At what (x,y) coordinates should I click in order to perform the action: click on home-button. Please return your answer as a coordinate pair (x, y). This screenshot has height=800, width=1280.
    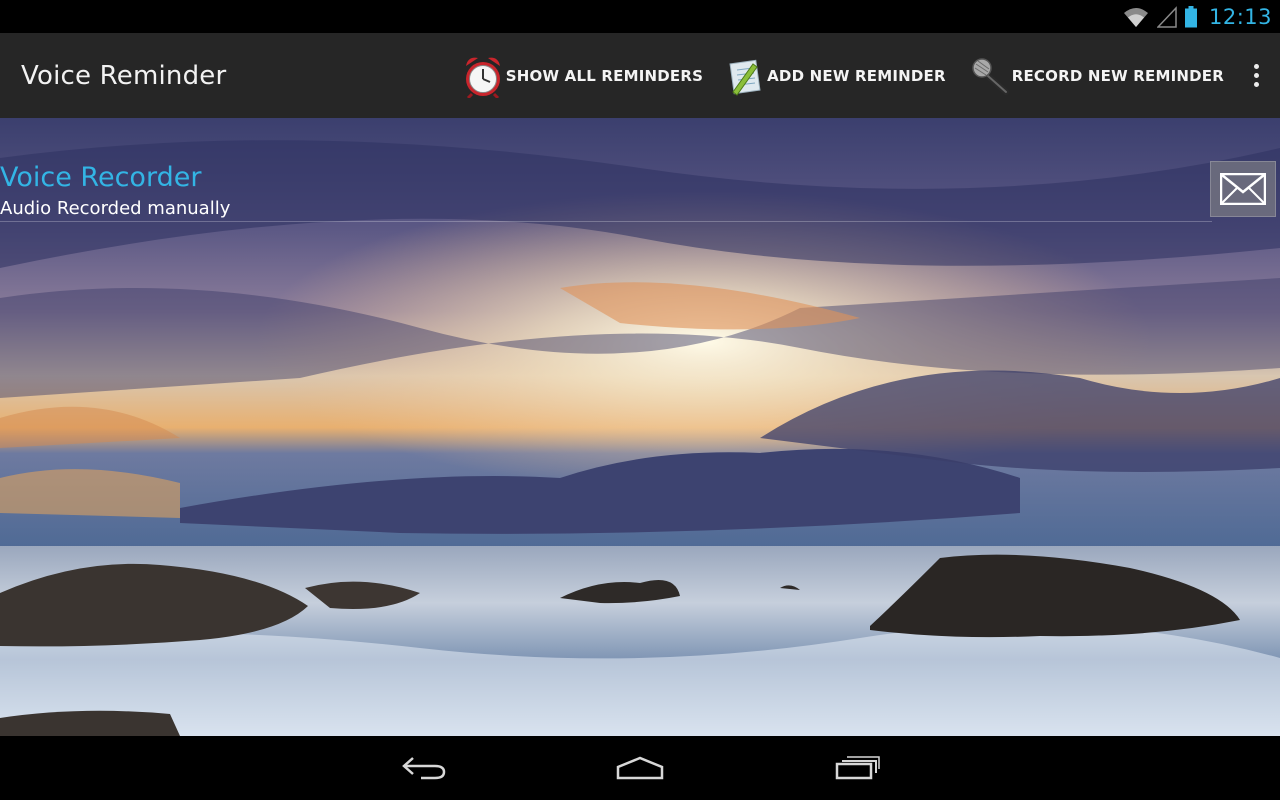
    Looking at the image, I should click on (640, 768).